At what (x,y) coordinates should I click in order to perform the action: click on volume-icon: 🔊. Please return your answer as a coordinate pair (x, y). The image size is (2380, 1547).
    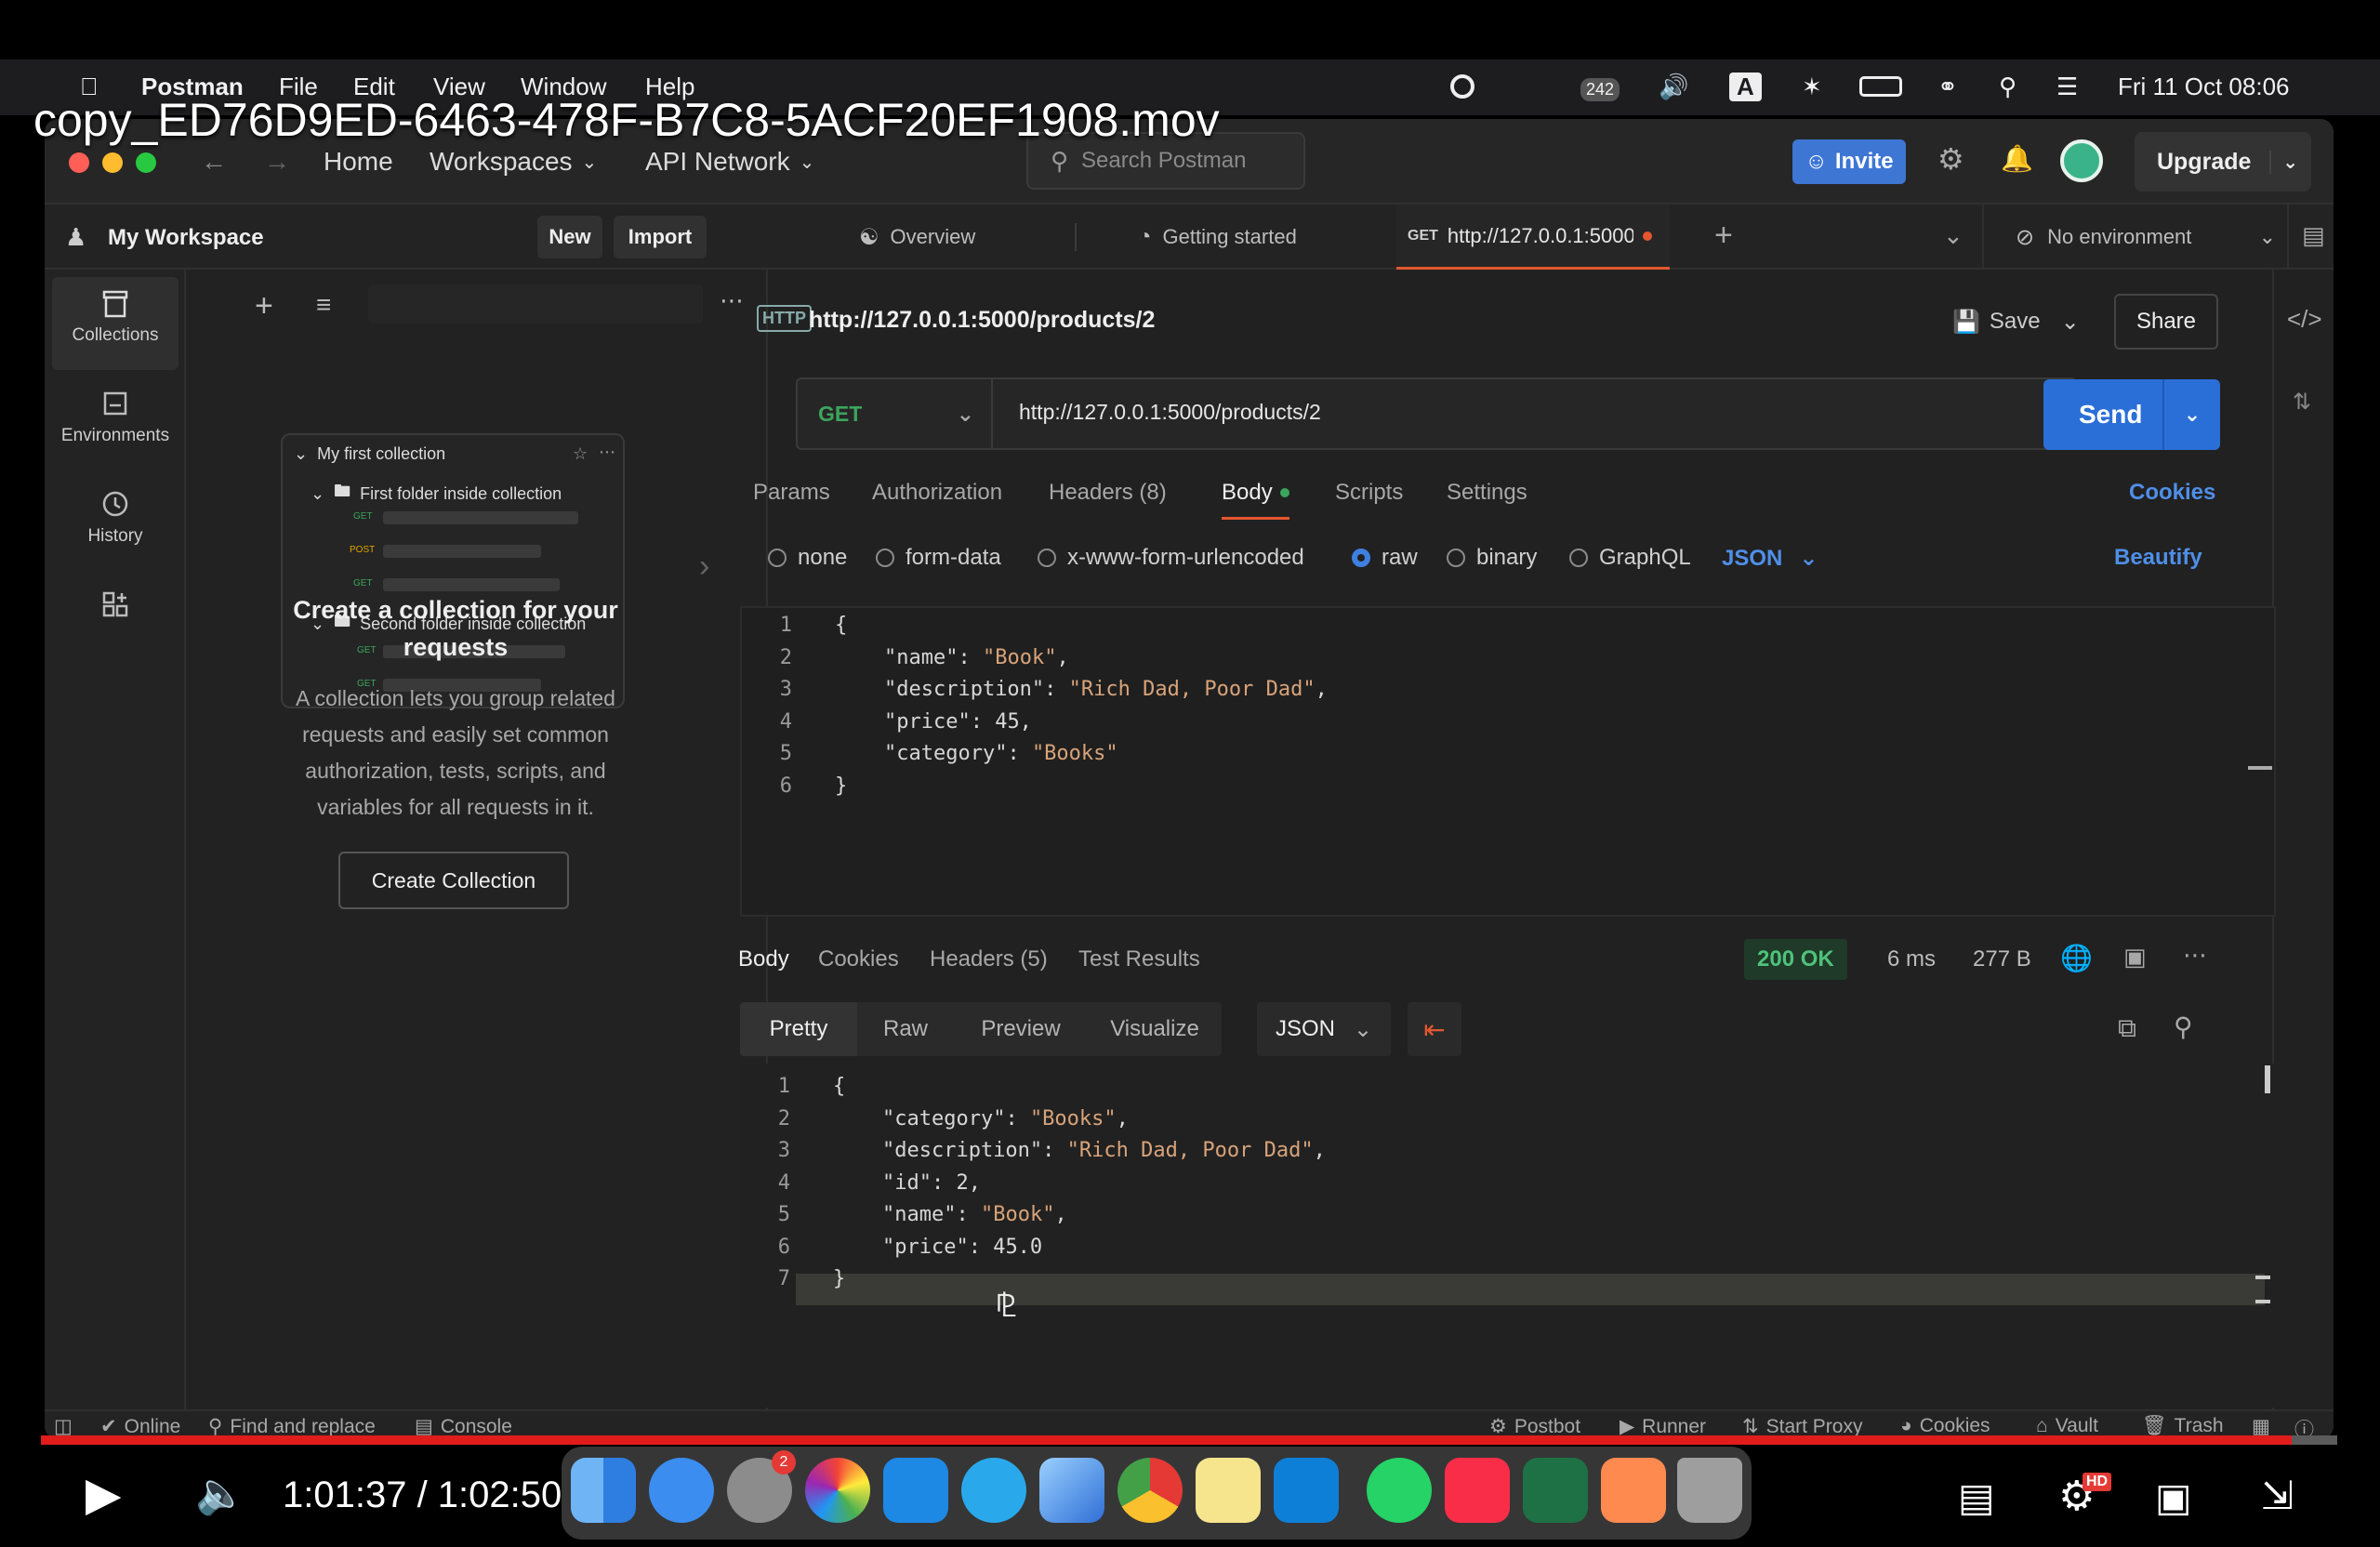
    Looking at the image, I should click on (1673, 87).